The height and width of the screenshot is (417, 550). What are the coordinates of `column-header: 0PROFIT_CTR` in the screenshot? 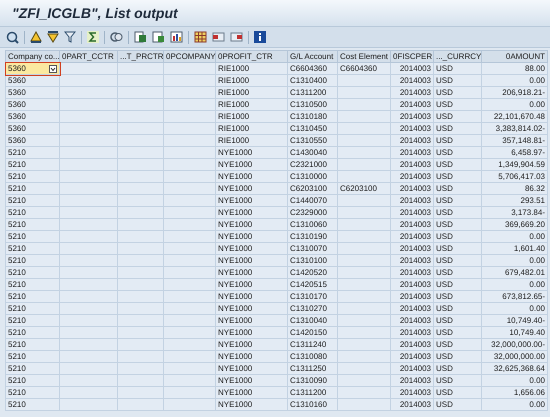 It's located at (252, 56).